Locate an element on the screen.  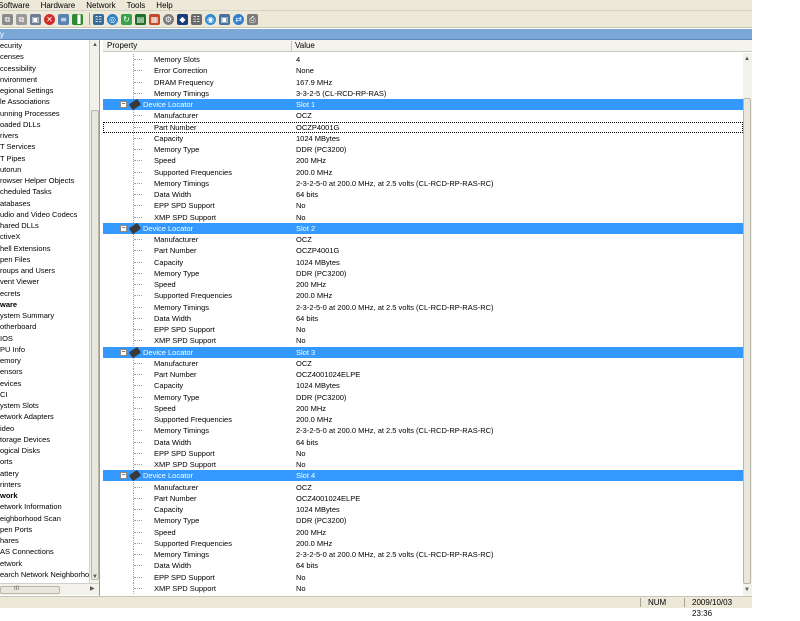
tree-item: atabases is located at coordinates (15, 203).